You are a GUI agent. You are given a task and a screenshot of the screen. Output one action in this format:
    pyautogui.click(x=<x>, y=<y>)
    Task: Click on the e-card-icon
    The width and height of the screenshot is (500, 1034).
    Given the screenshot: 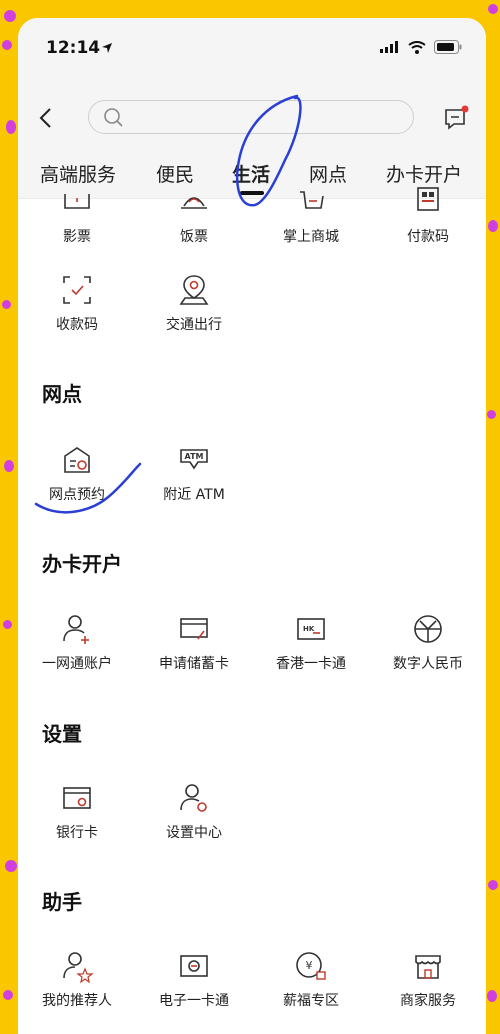 What is the action you would take?
    pyautogui.click(x=194, y=966)
    